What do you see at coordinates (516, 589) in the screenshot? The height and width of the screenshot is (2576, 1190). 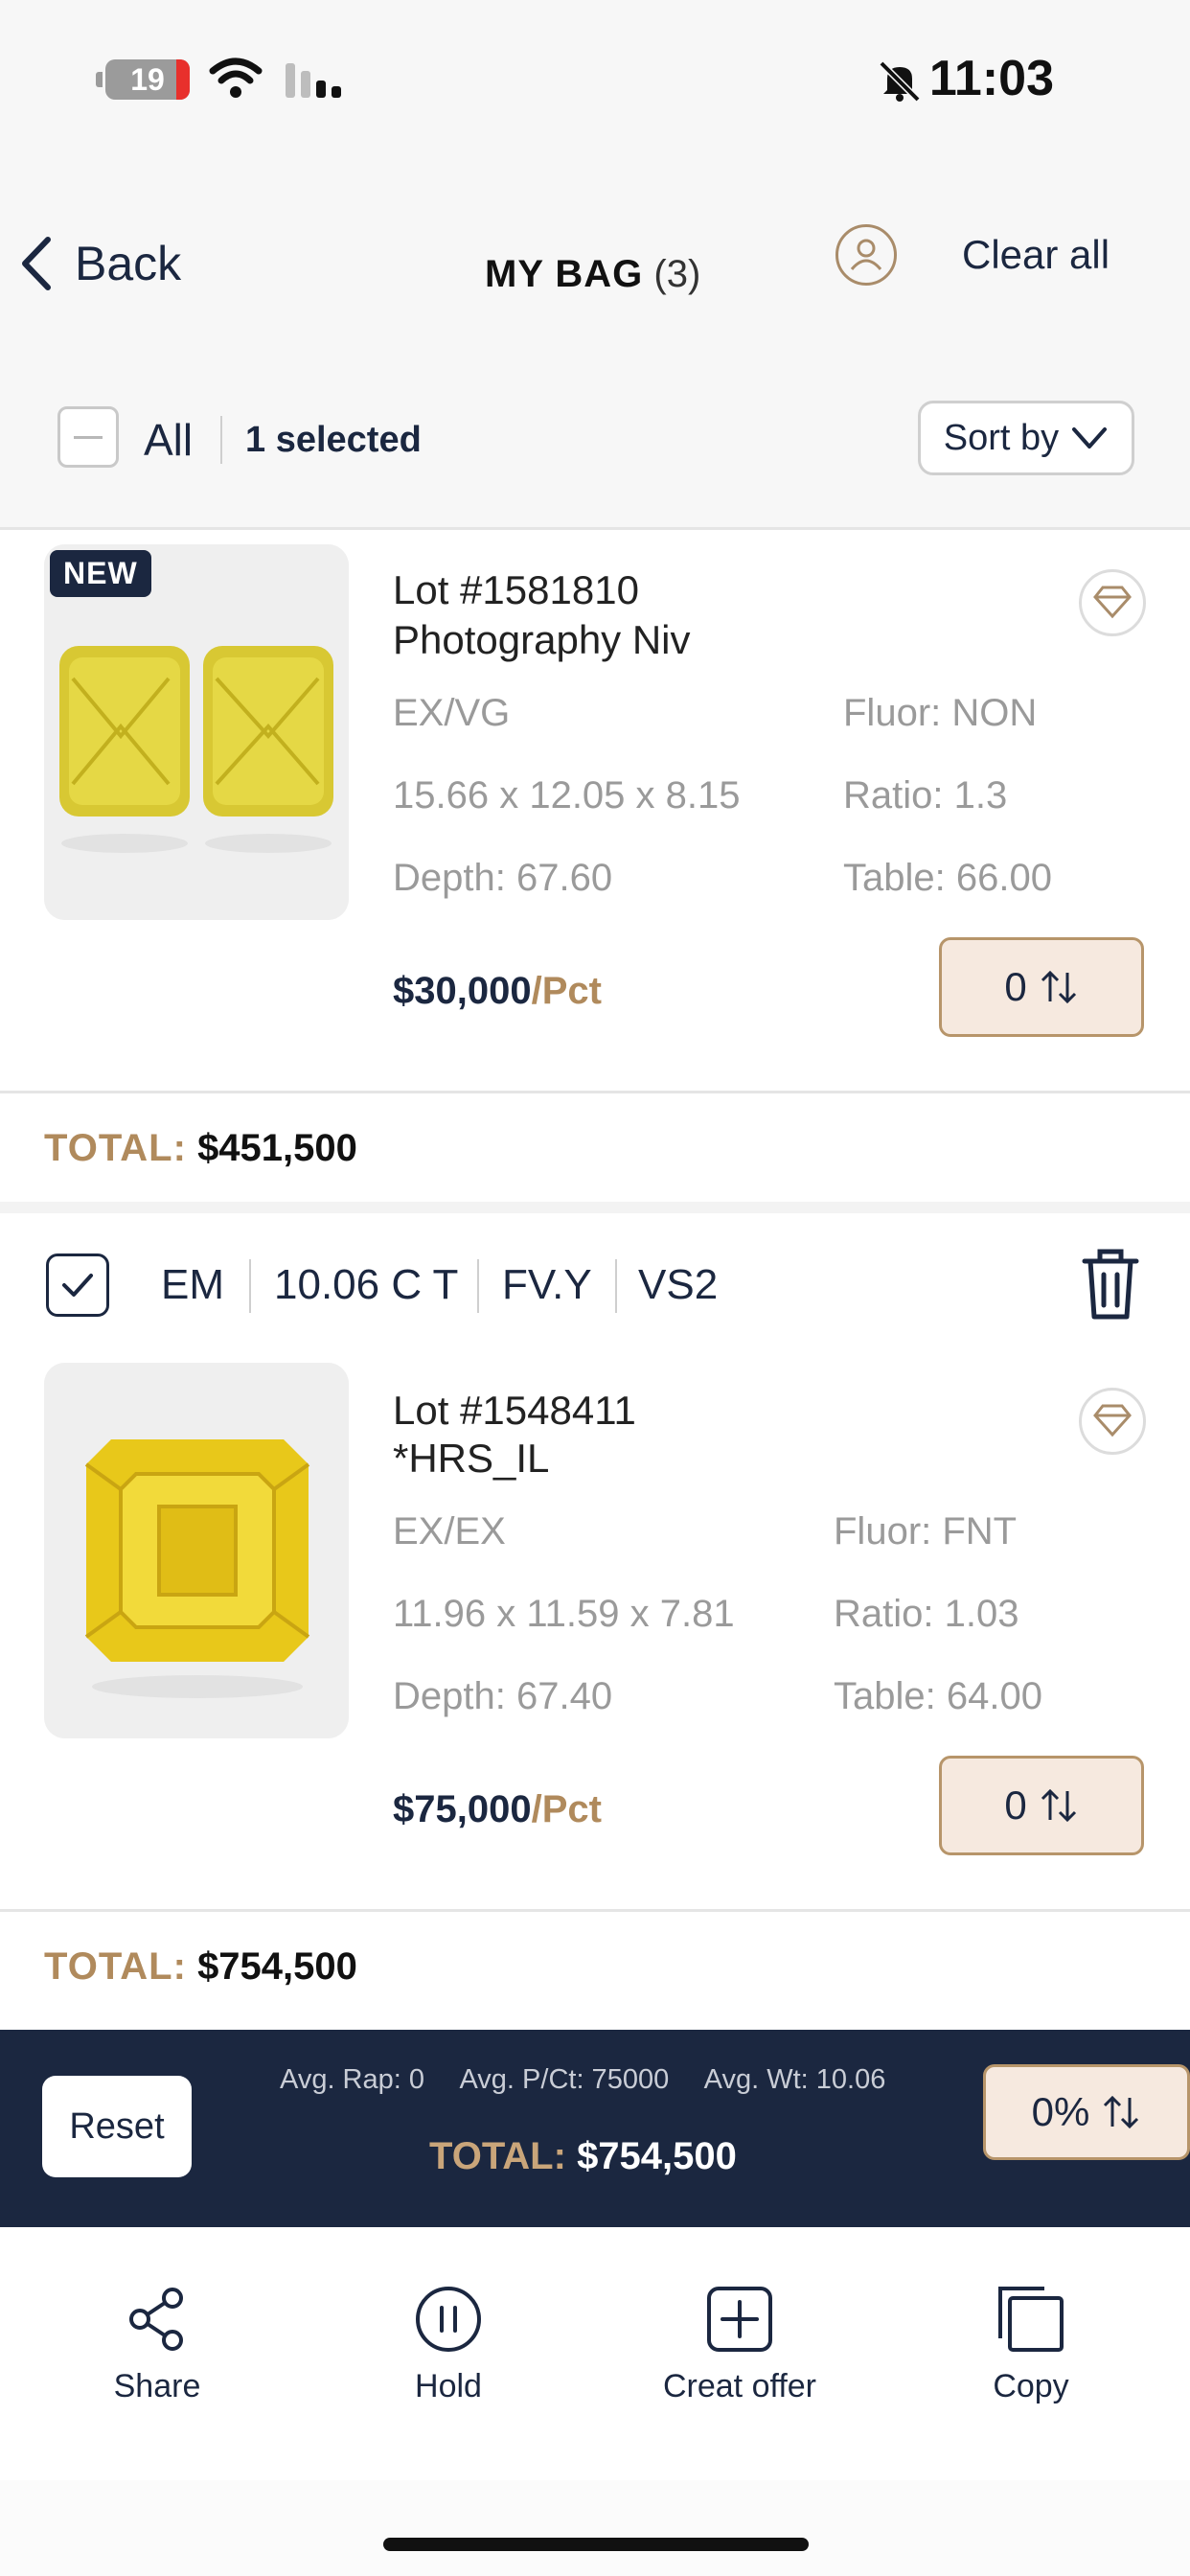 I see `lot-number: Lot #1581810` at bounding box center [516, 589].